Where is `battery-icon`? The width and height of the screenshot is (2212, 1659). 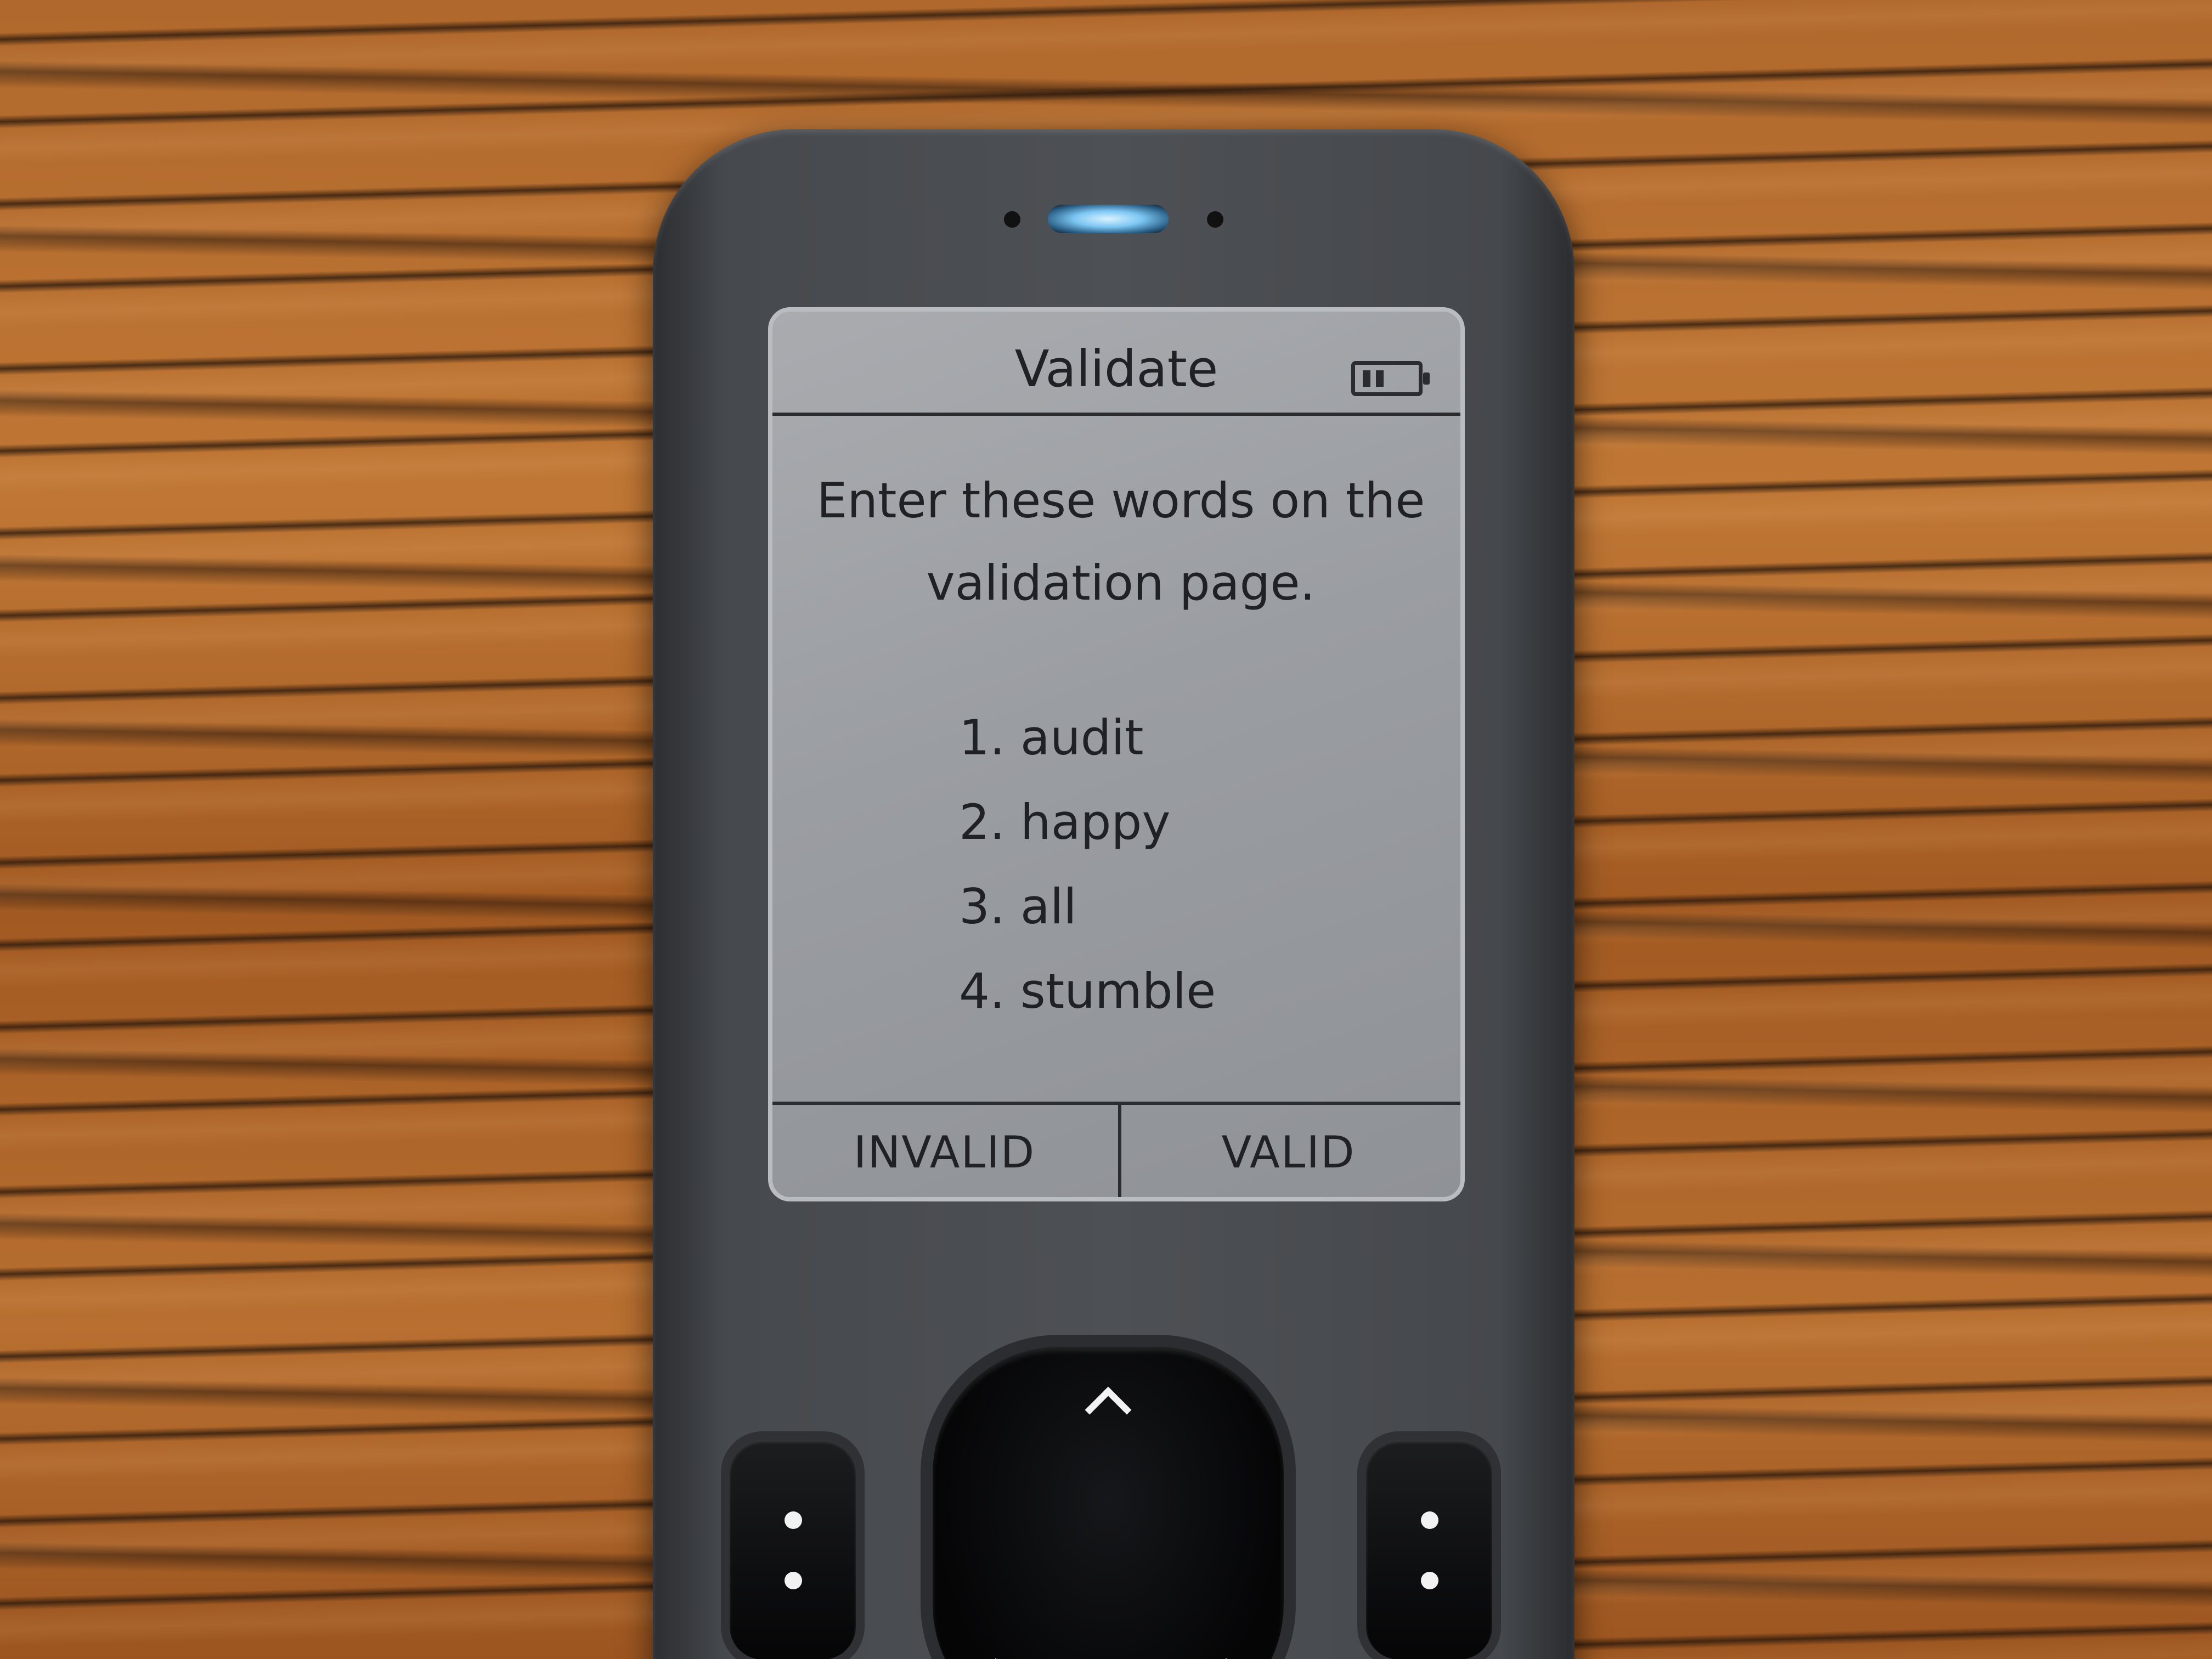 battery-icon is located at coordinates (1390, 379).